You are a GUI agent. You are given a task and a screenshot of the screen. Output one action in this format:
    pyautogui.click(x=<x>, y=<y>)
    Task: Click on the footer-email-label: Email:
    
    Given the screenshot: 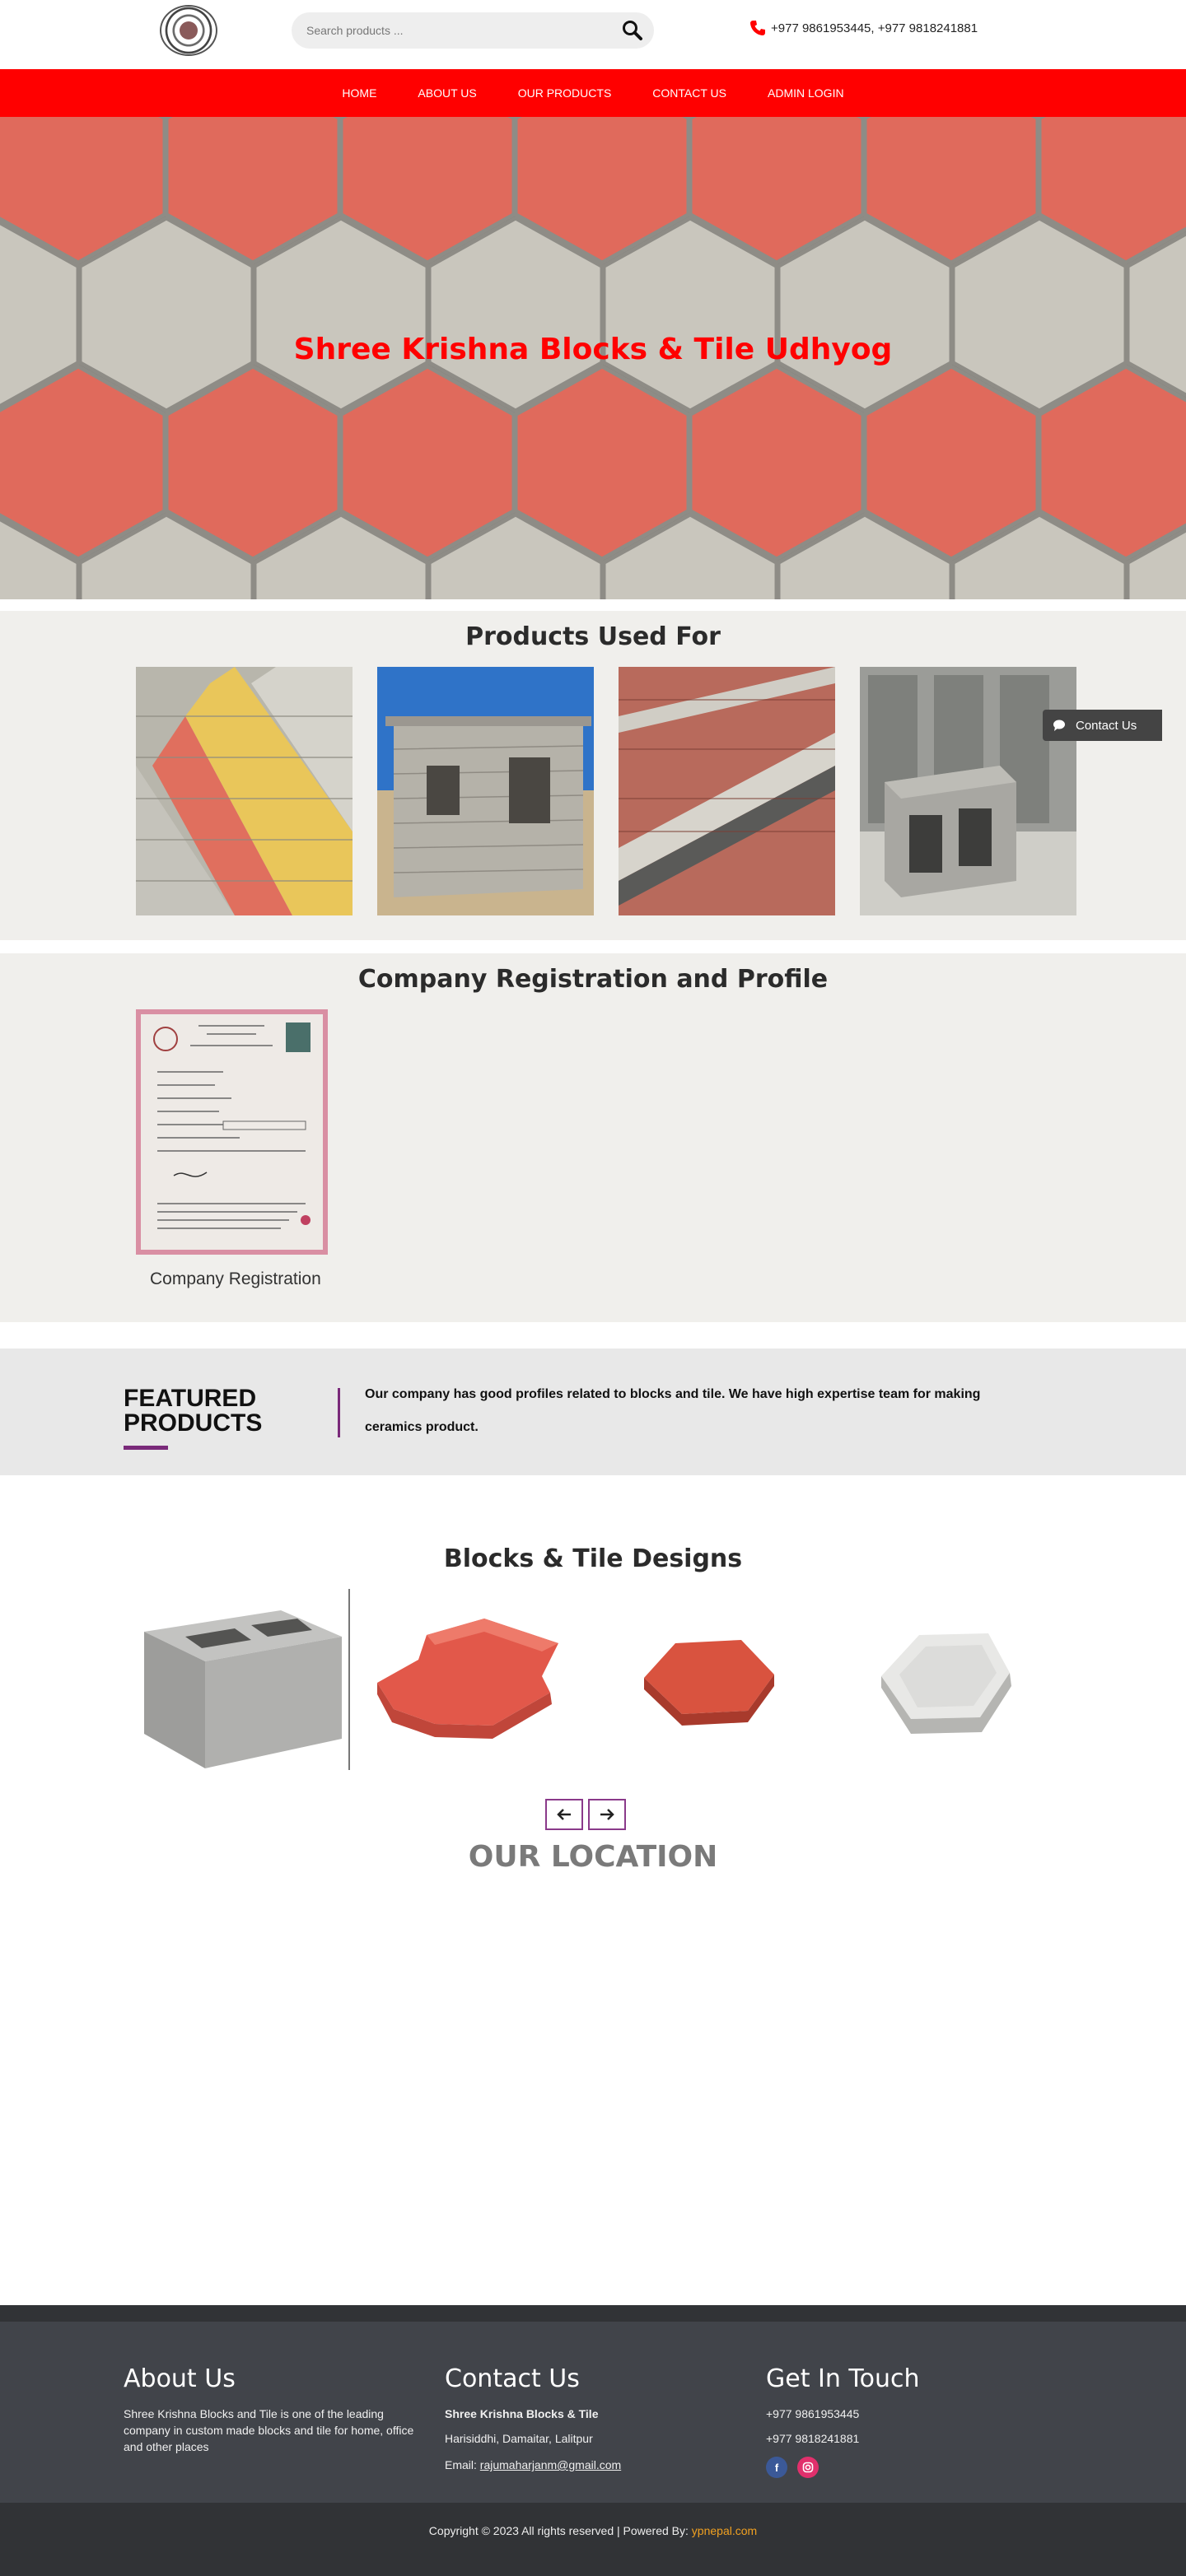 What is the action you would take?
    pyautogui.click(x=461, y=2464)
    